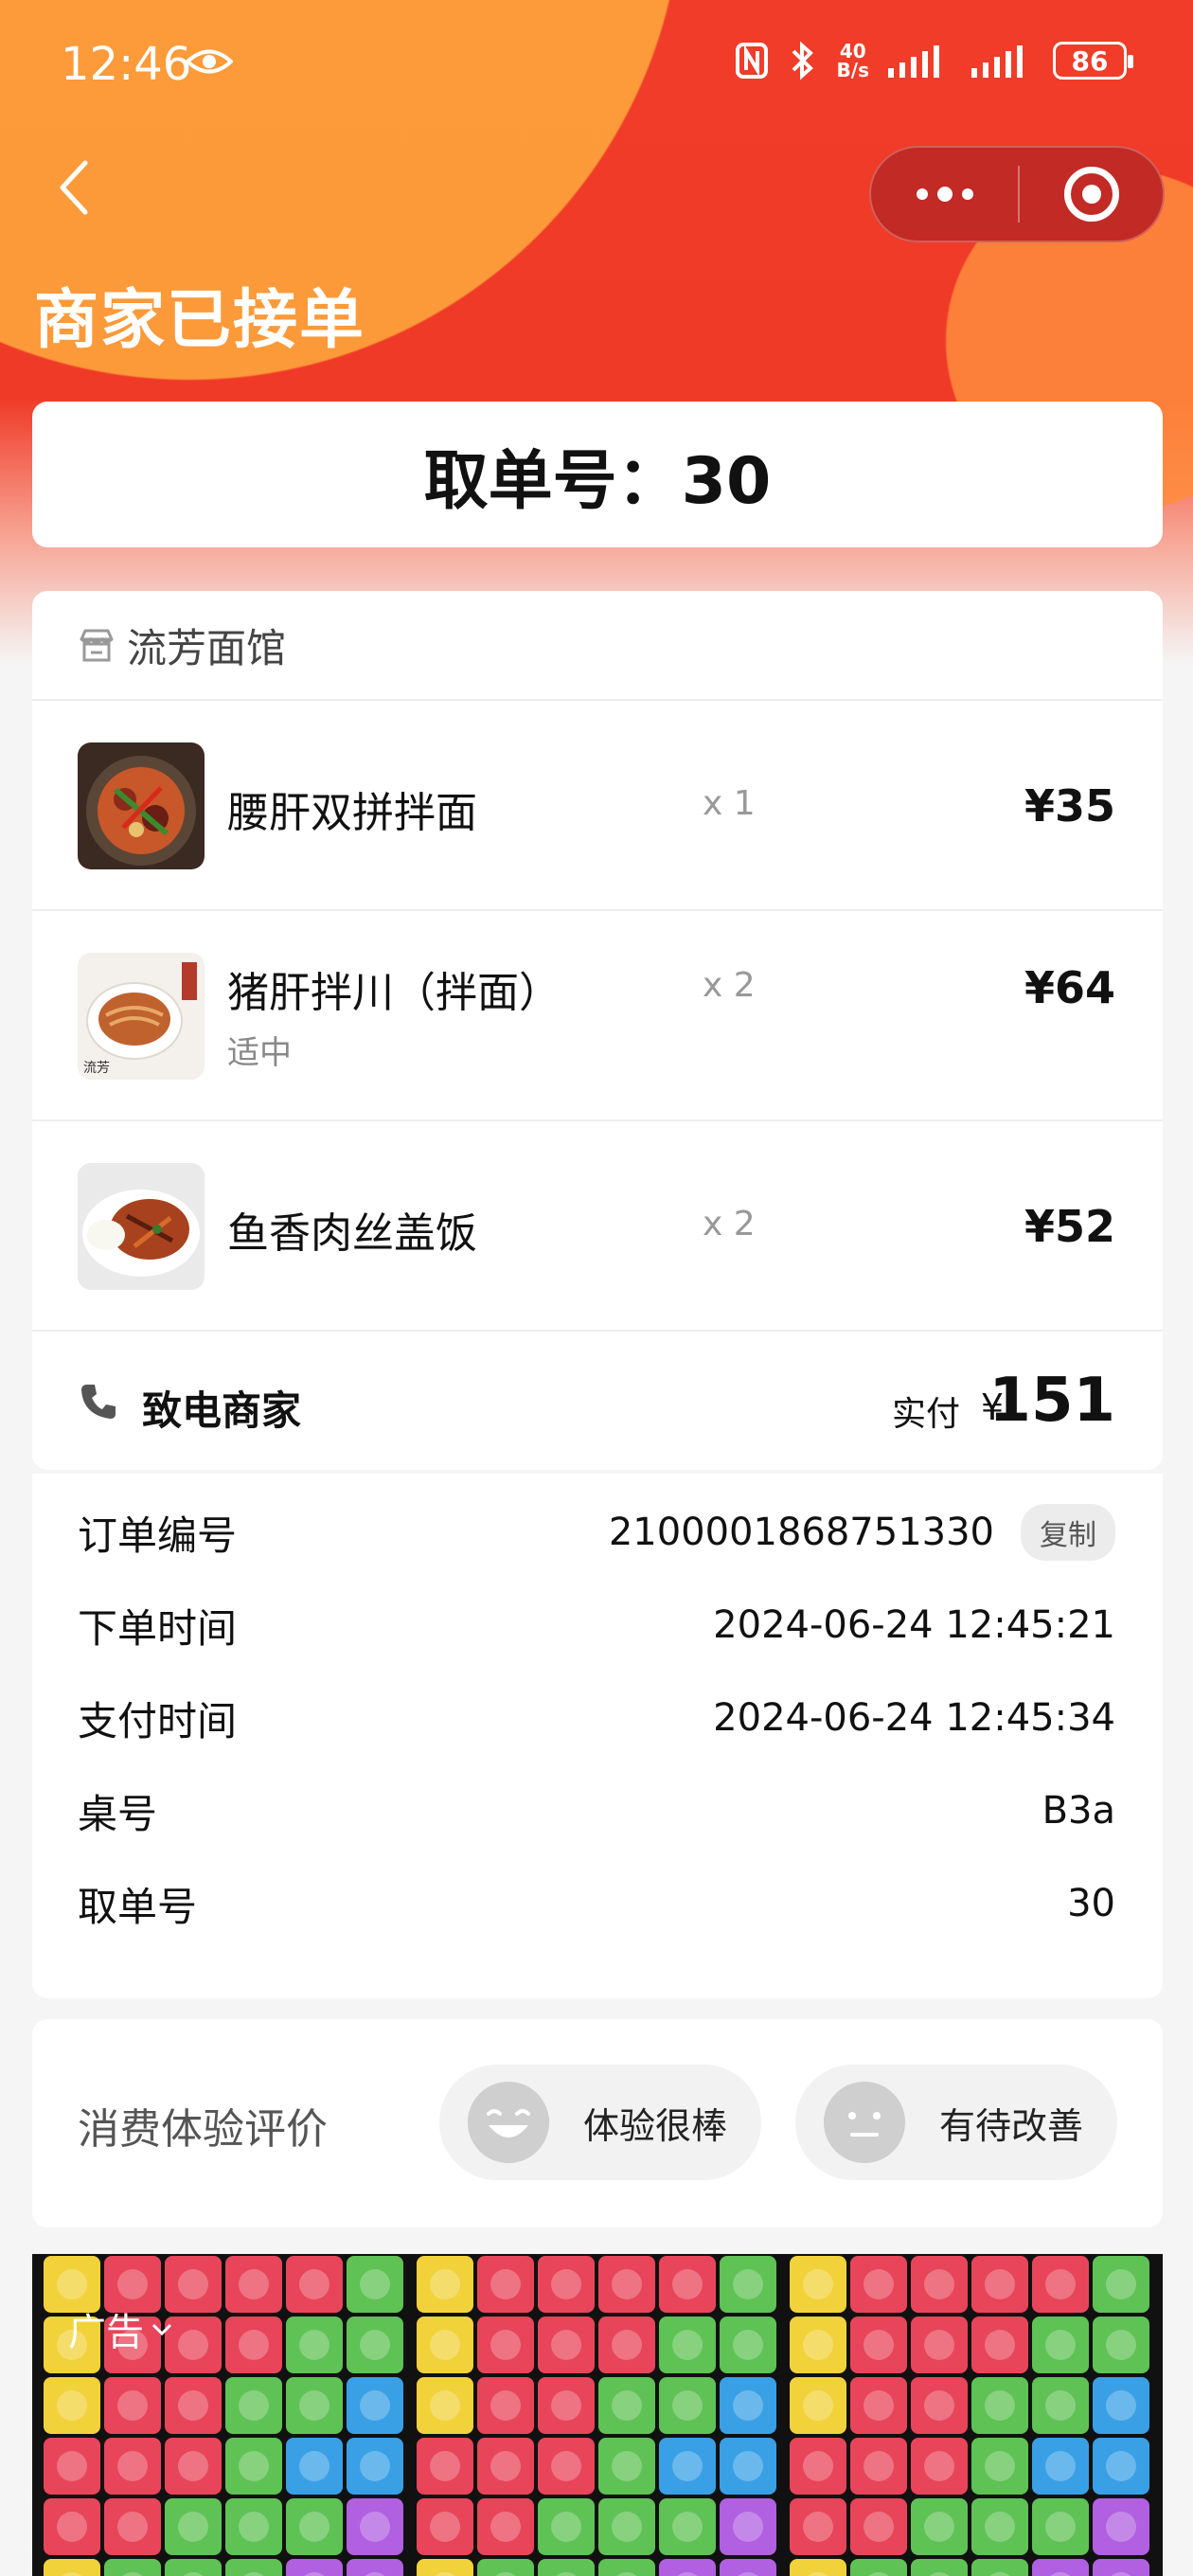  Describe the element at coordinates (203, 2129) in the screenshot. I see `rating-label: 消费体验评价` at that location.